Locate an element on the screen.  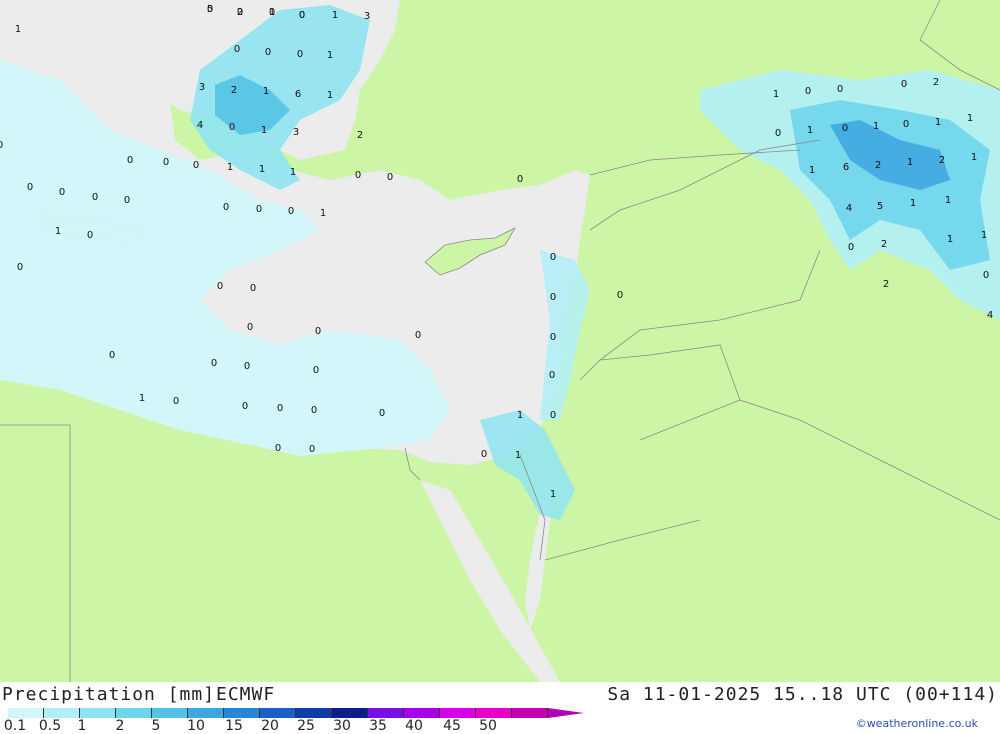
legend-label: 40 is located at coordinates (414, 726).